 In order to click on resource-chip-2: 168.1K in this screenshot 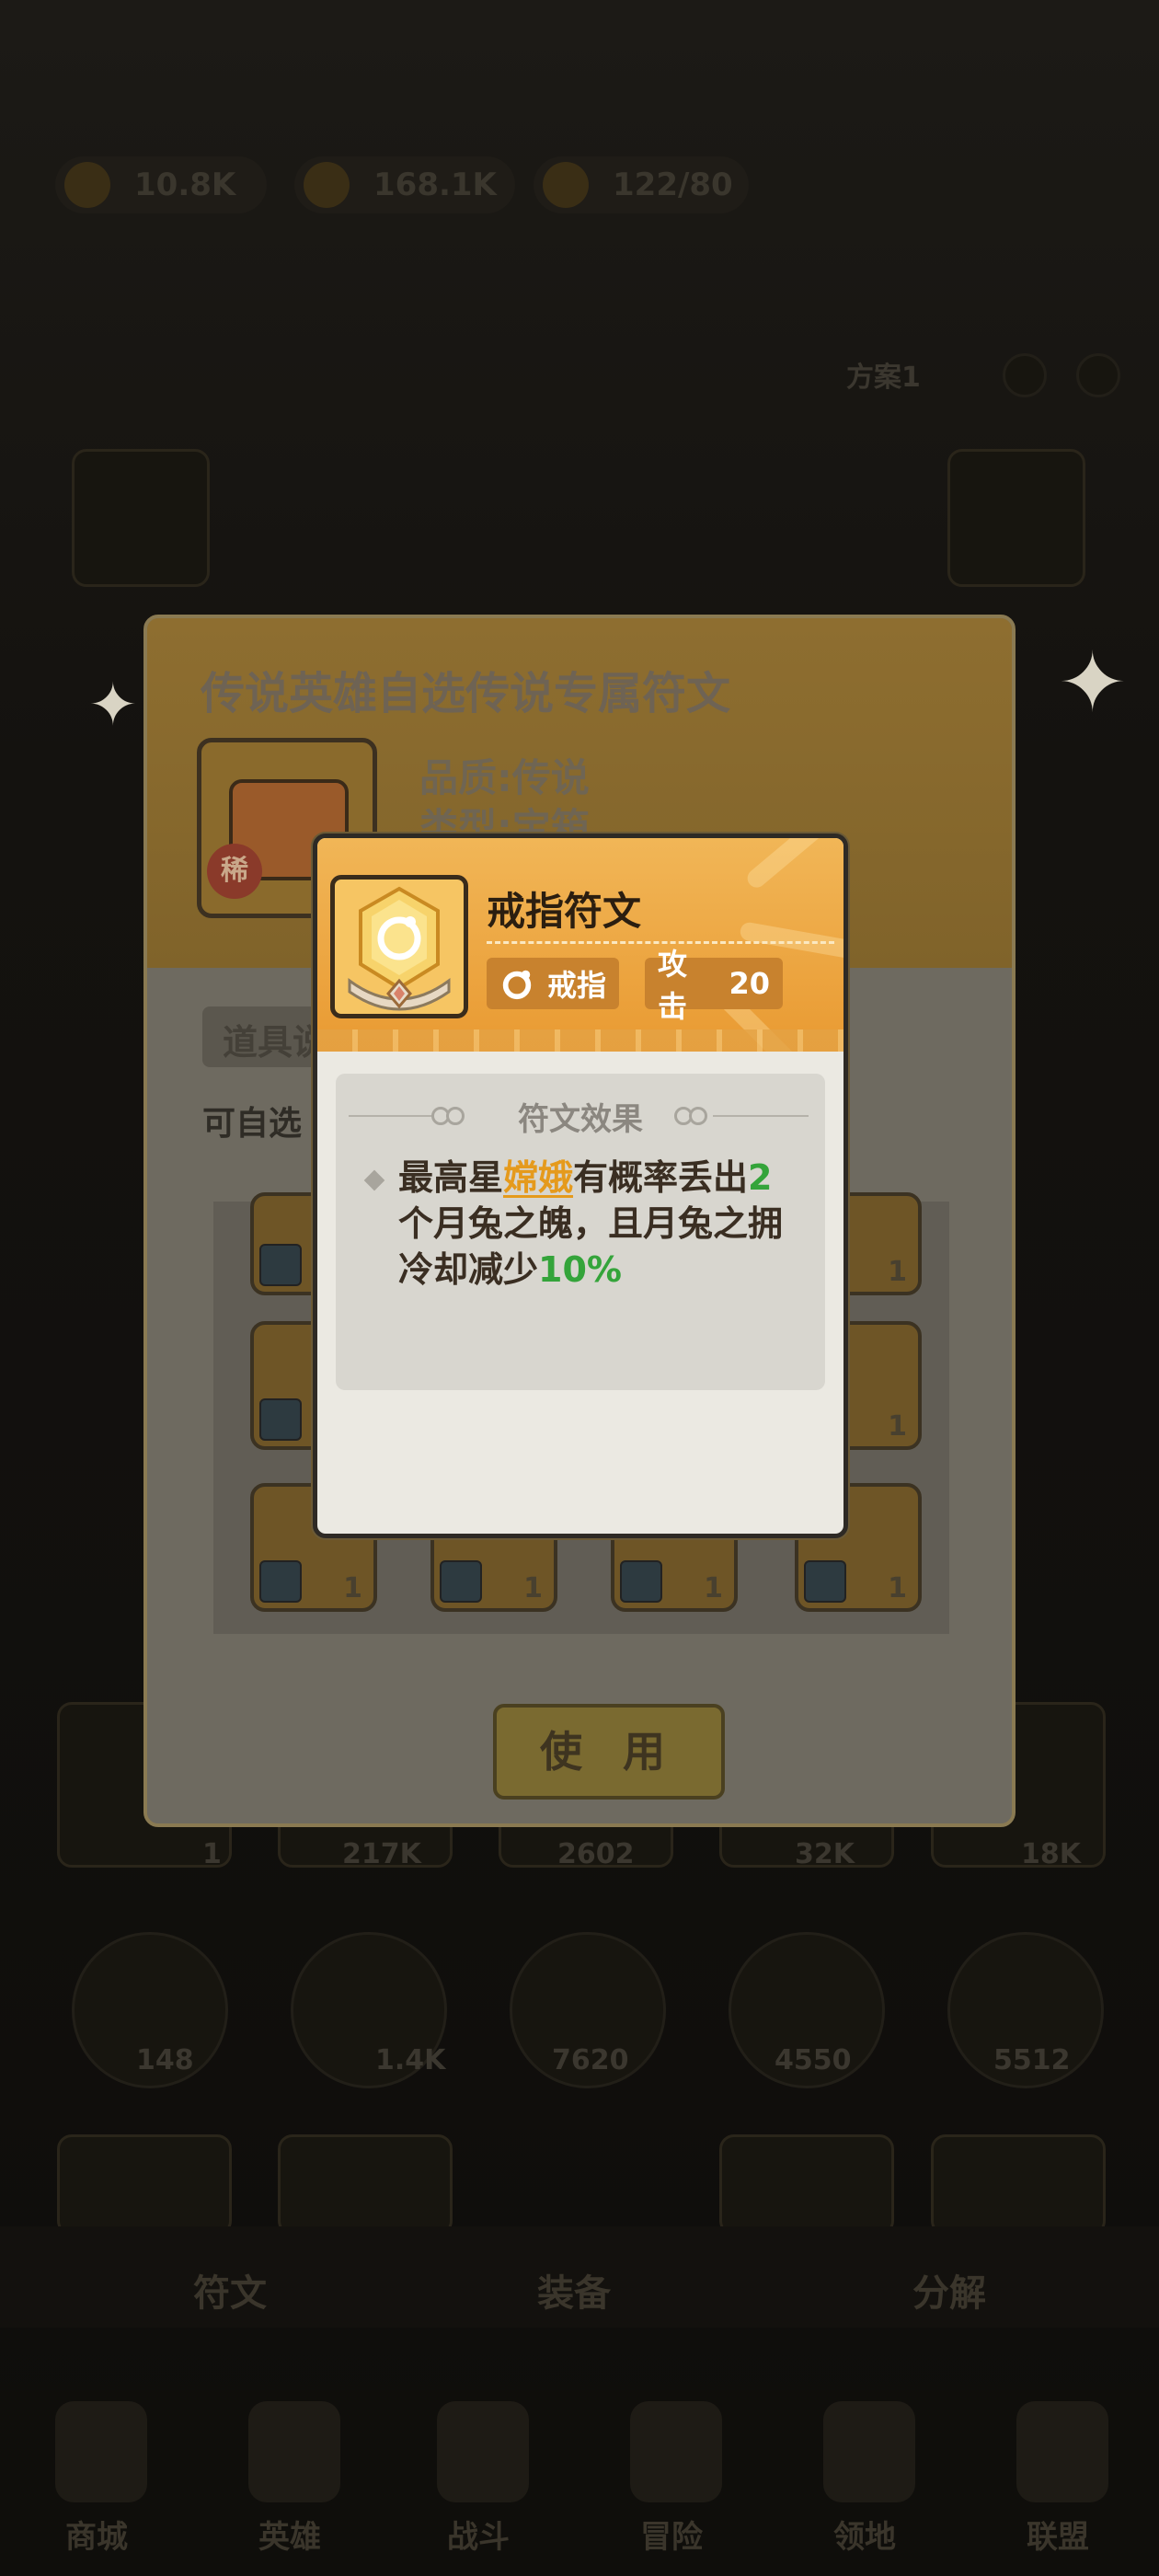, I will do `click(404, 184)`.